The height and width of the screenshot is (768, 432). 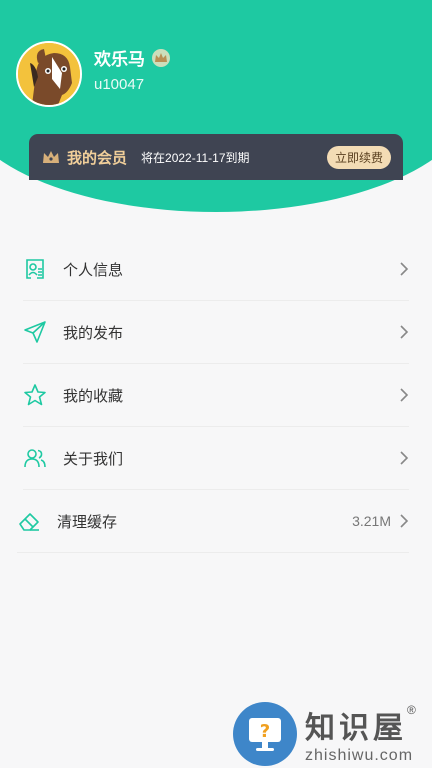 I want to click on crown-icon, so click(x=51, y=157).